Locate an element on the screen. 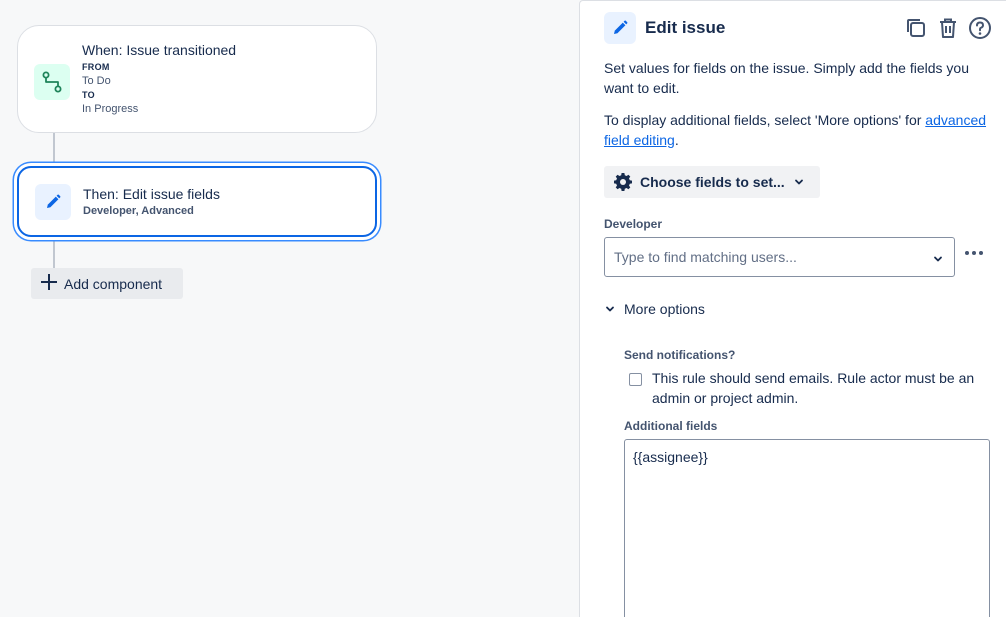 The height and width of the screenshot is (617, 1006). developer-select is located at coordinates (779, 257).